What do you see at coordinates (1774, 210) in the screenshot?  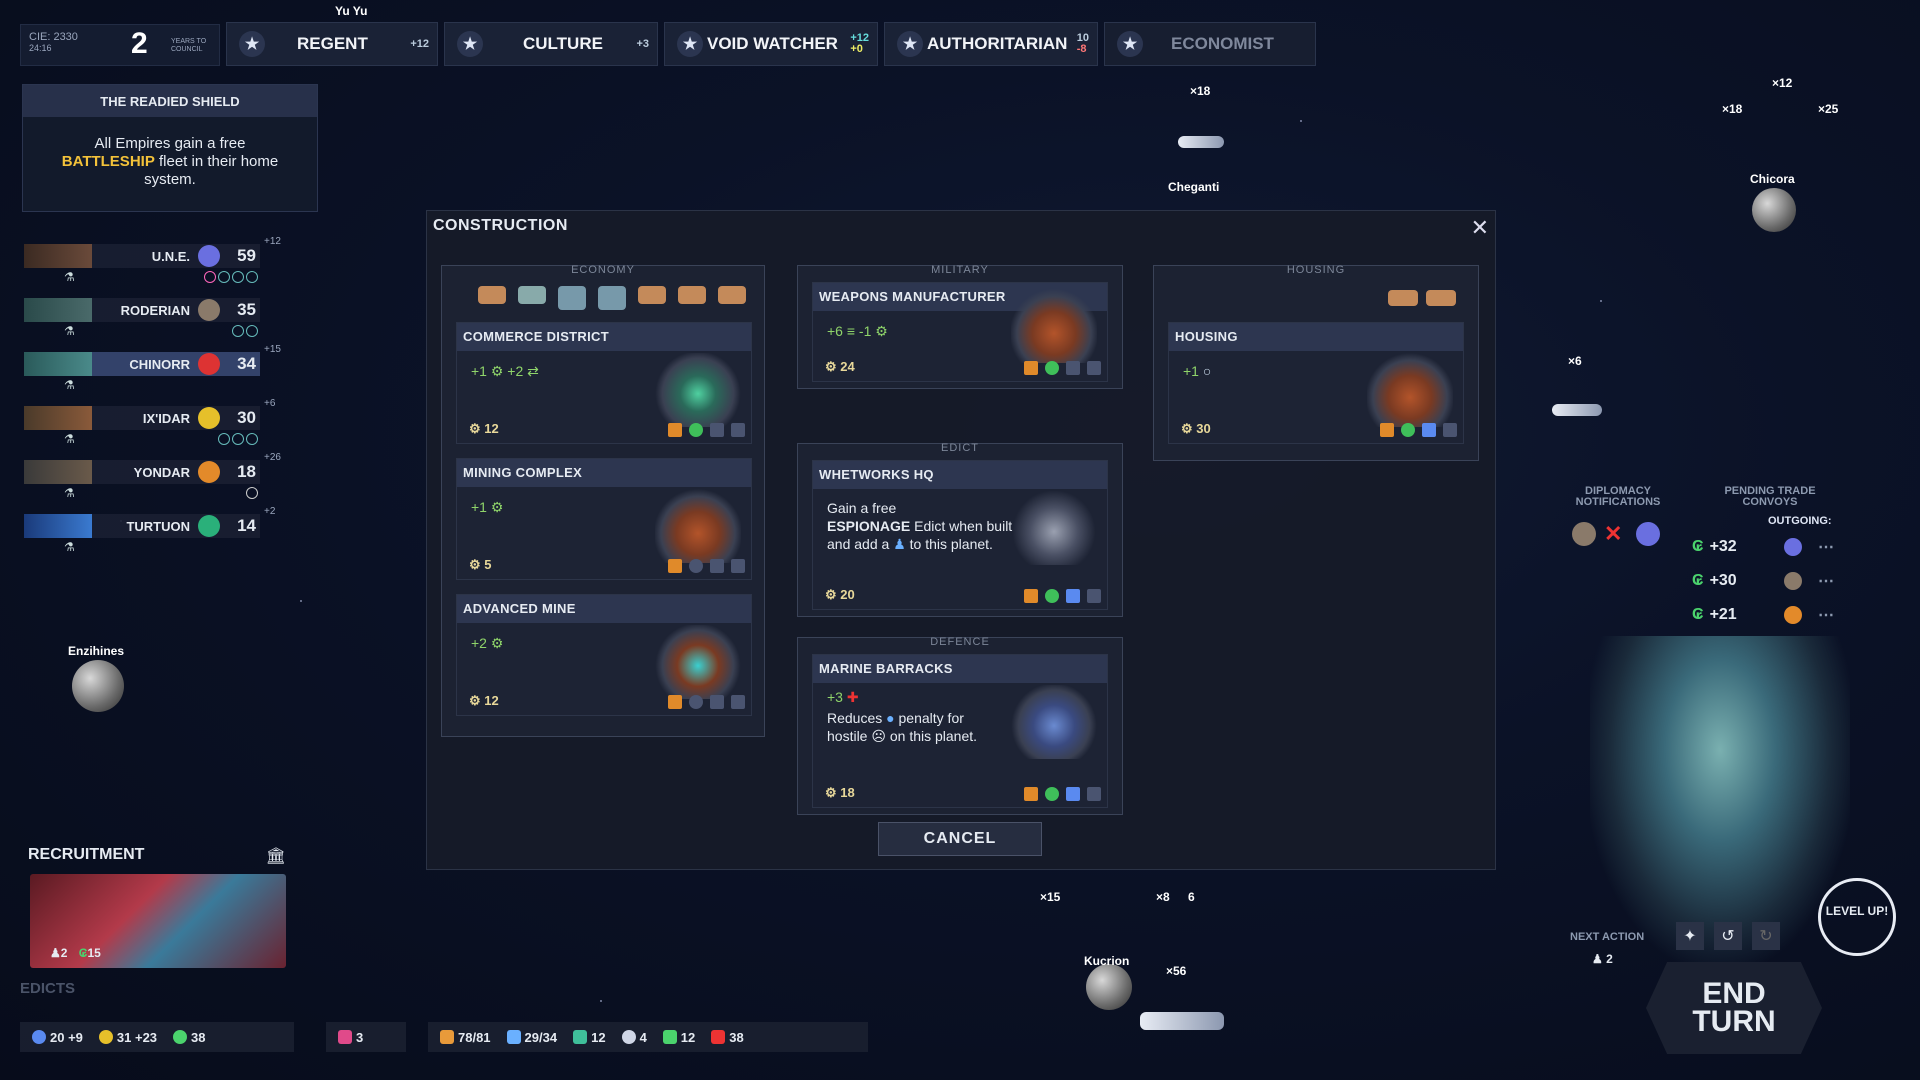 I see `planet-chicora` at bounding box center [1774, 210].